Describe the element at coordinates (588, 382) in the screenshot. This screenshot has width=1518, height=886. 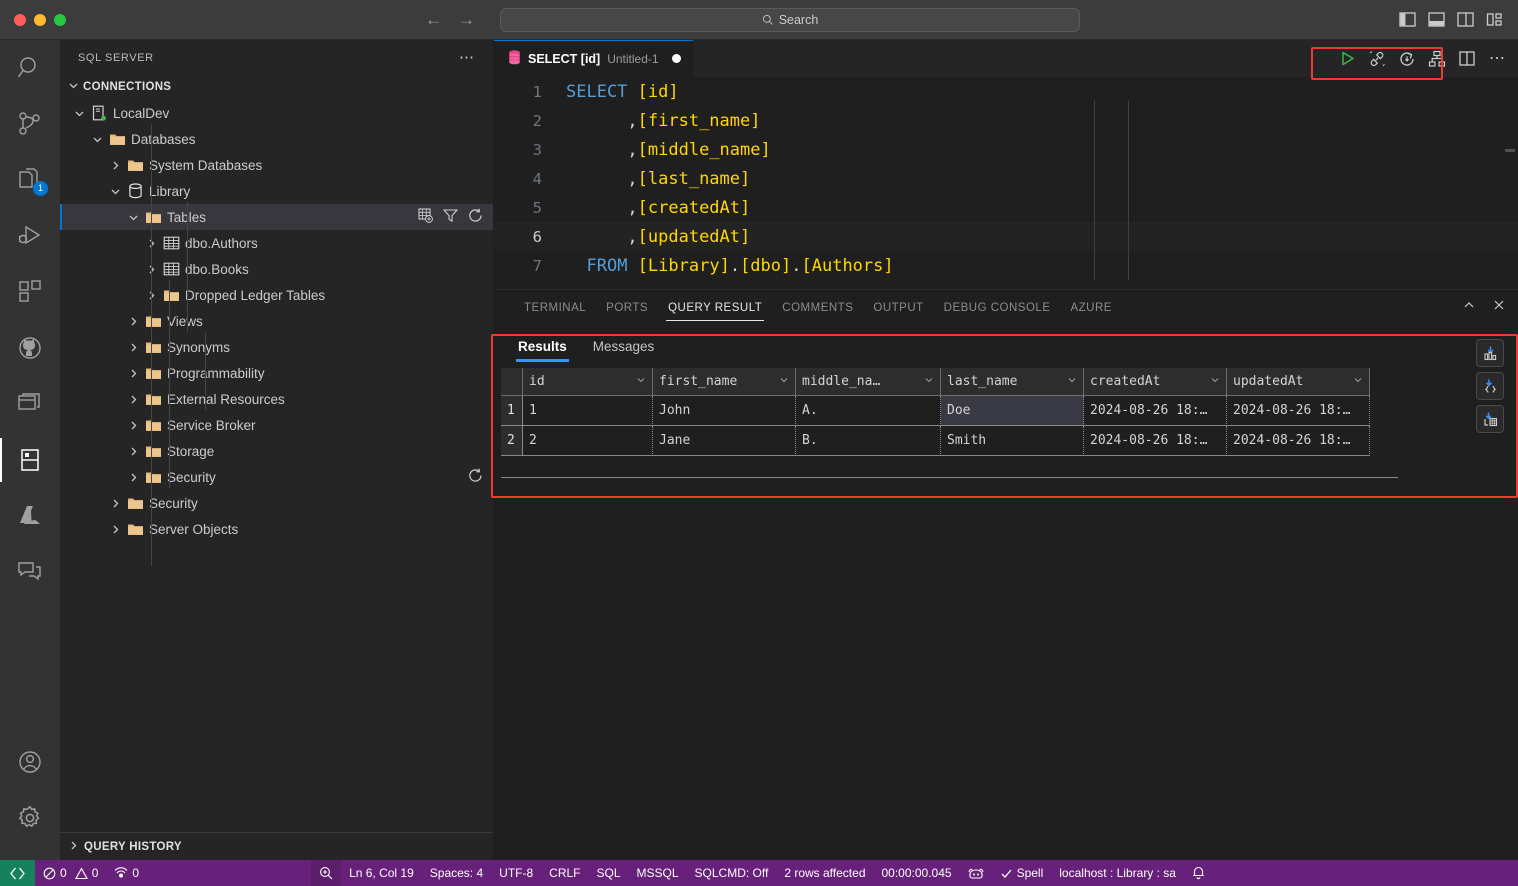
I see `grid-column-header: id` at that location.